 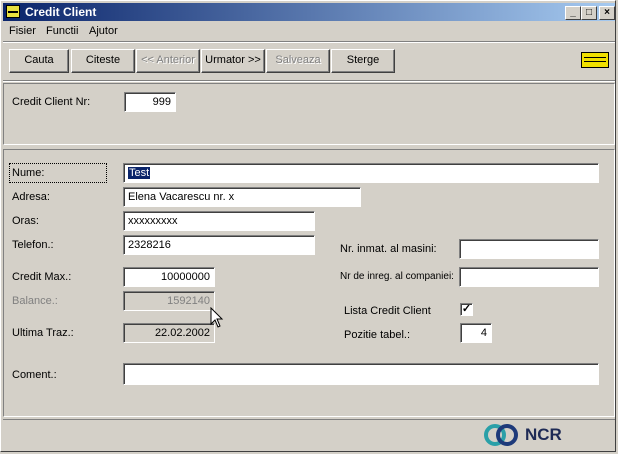 I want to click on ultima-traz-field: 22.02.2002, so click(x=169, y=333).